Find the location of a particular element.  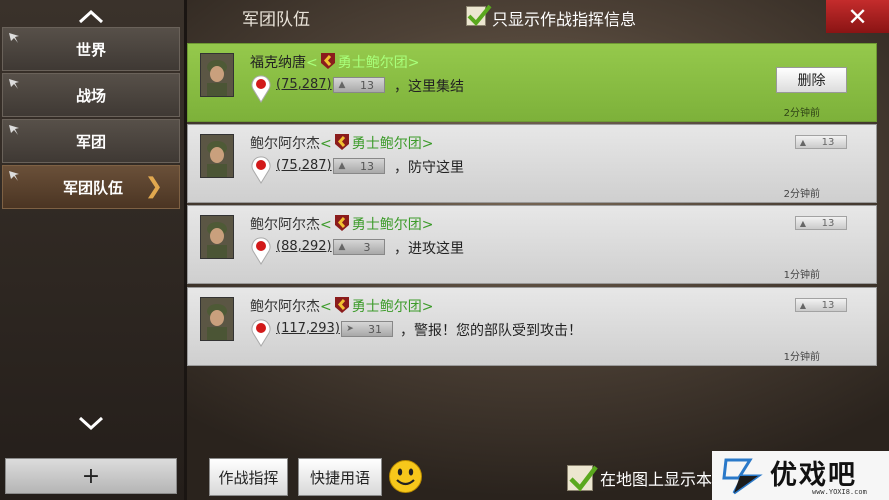

message-text: ，进攻这里 is located at coordinates (429, 249).